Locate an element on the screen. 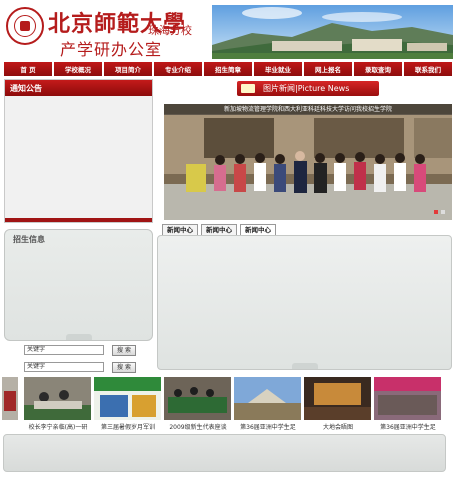 Image resolution: width=453 pixels, height=480 pixels. nav-majors: 专业介绍 is located at coordinates (178, 69).